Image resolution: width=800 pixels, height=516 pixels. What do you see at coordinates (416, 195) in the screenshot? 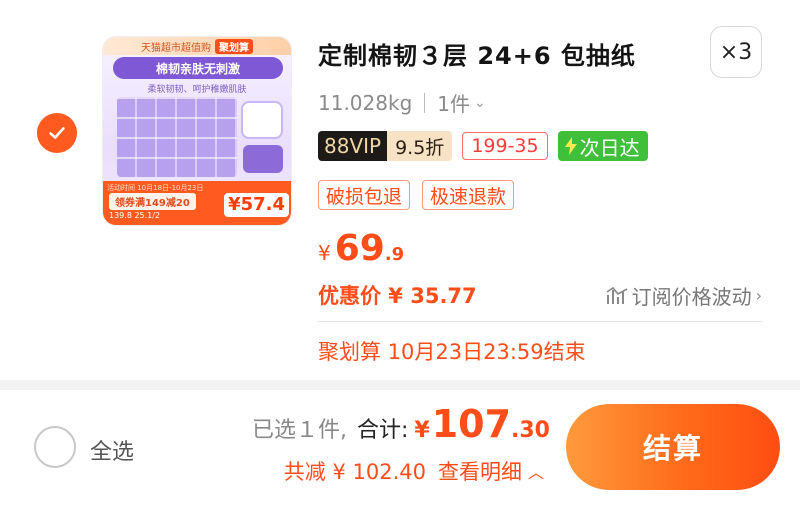
I see `service-tags: 破损包退 极速退款` at bounding box center [416, 195].